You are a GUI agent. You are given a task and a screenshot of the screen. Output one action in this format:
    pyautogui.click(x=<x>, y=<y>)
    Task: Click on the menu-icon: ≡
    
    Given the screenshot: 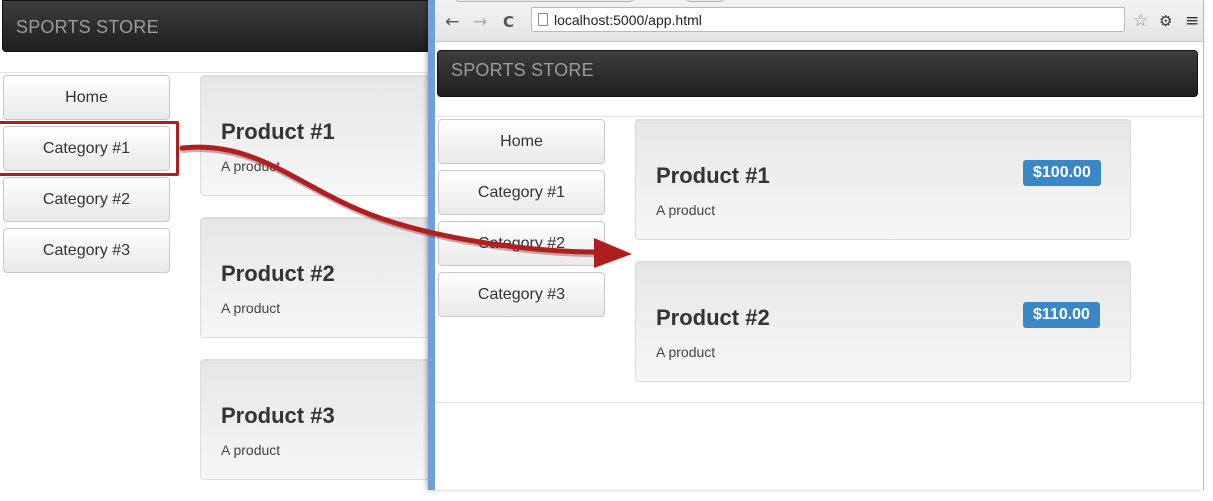 What is the action you would take?
    pyautogui.click(x=1192, y=21)
    